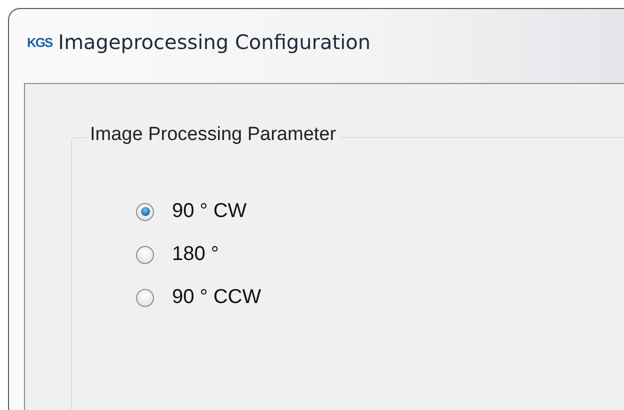  What do you see at coordinates (380, 254) in the screenshot?
I see `radio-option: 180 °` at bounding box center [380, 254].